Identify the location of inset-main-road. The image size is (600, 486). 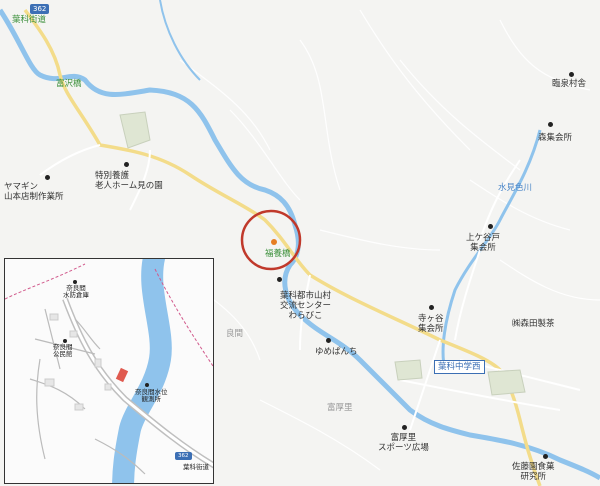
(137, 383).